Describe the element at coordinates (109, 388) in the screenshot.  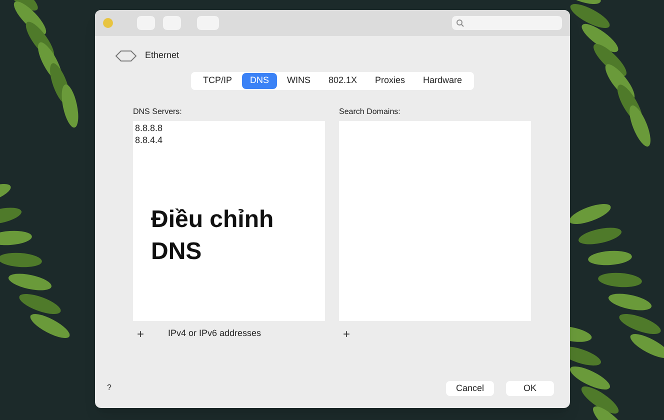
I see `help-button: ?` at that location.